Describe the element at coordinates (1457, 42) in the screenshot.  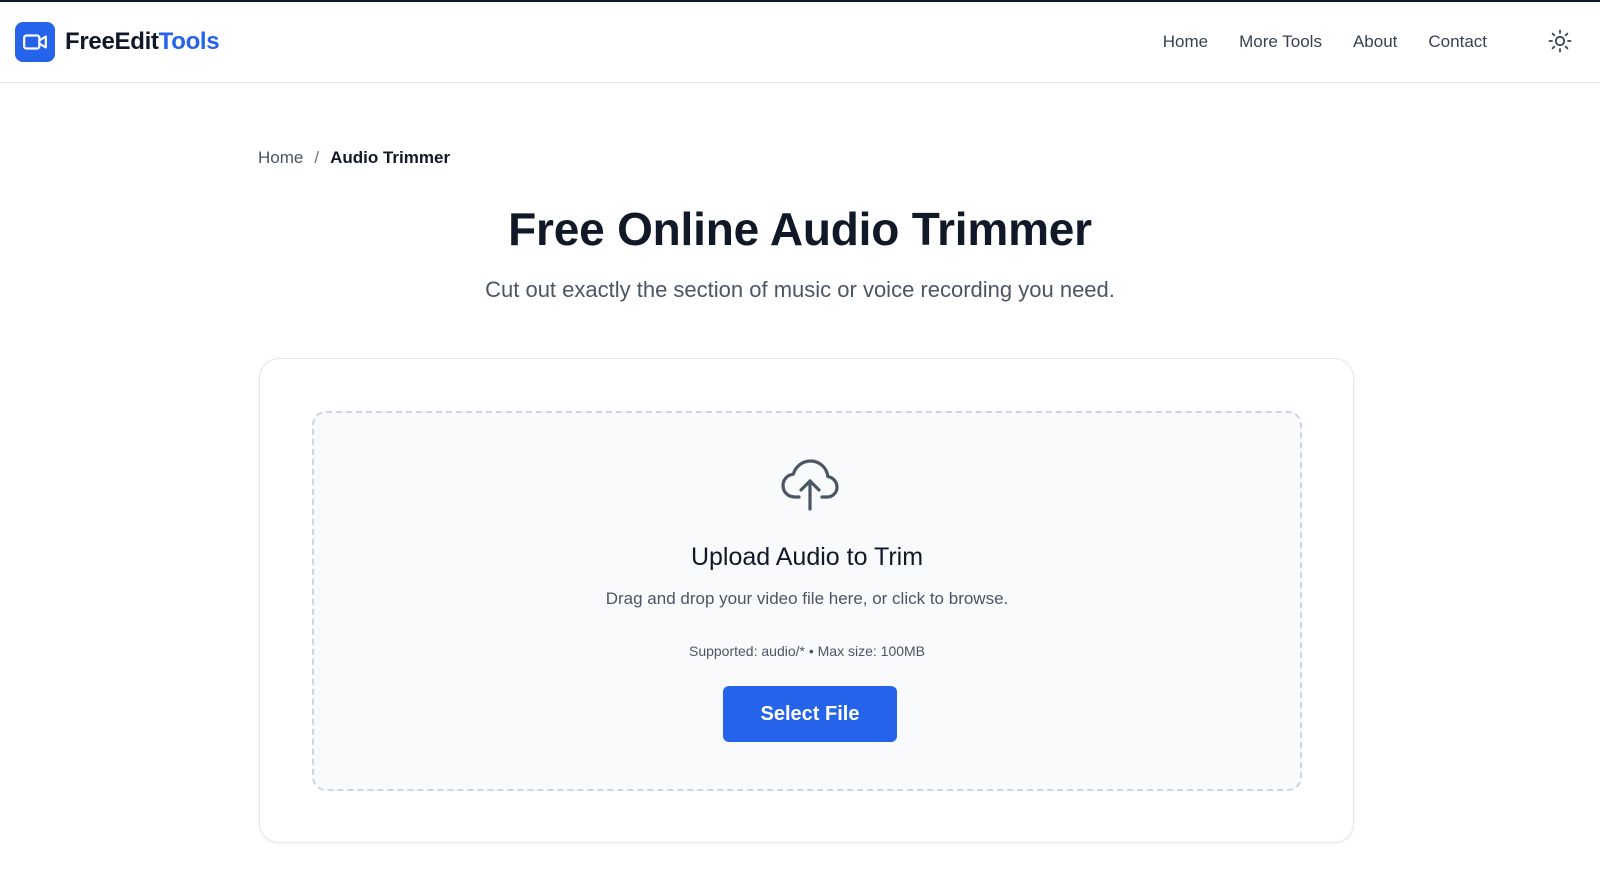
I see `nav-item-contact: Contact` at that location.